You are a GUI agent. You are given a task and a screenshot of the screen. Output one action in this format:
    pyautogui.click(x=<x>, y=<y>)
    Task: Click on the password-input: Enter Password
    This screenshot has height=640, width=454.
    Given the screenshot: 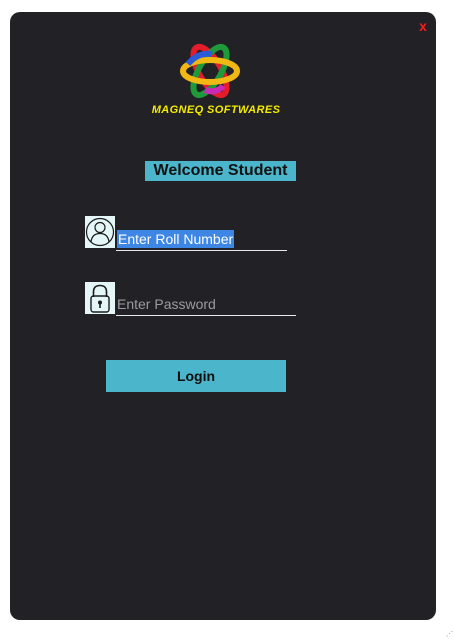 What is the action you would take?
    pyautogui.click(x=206, y=304)
    